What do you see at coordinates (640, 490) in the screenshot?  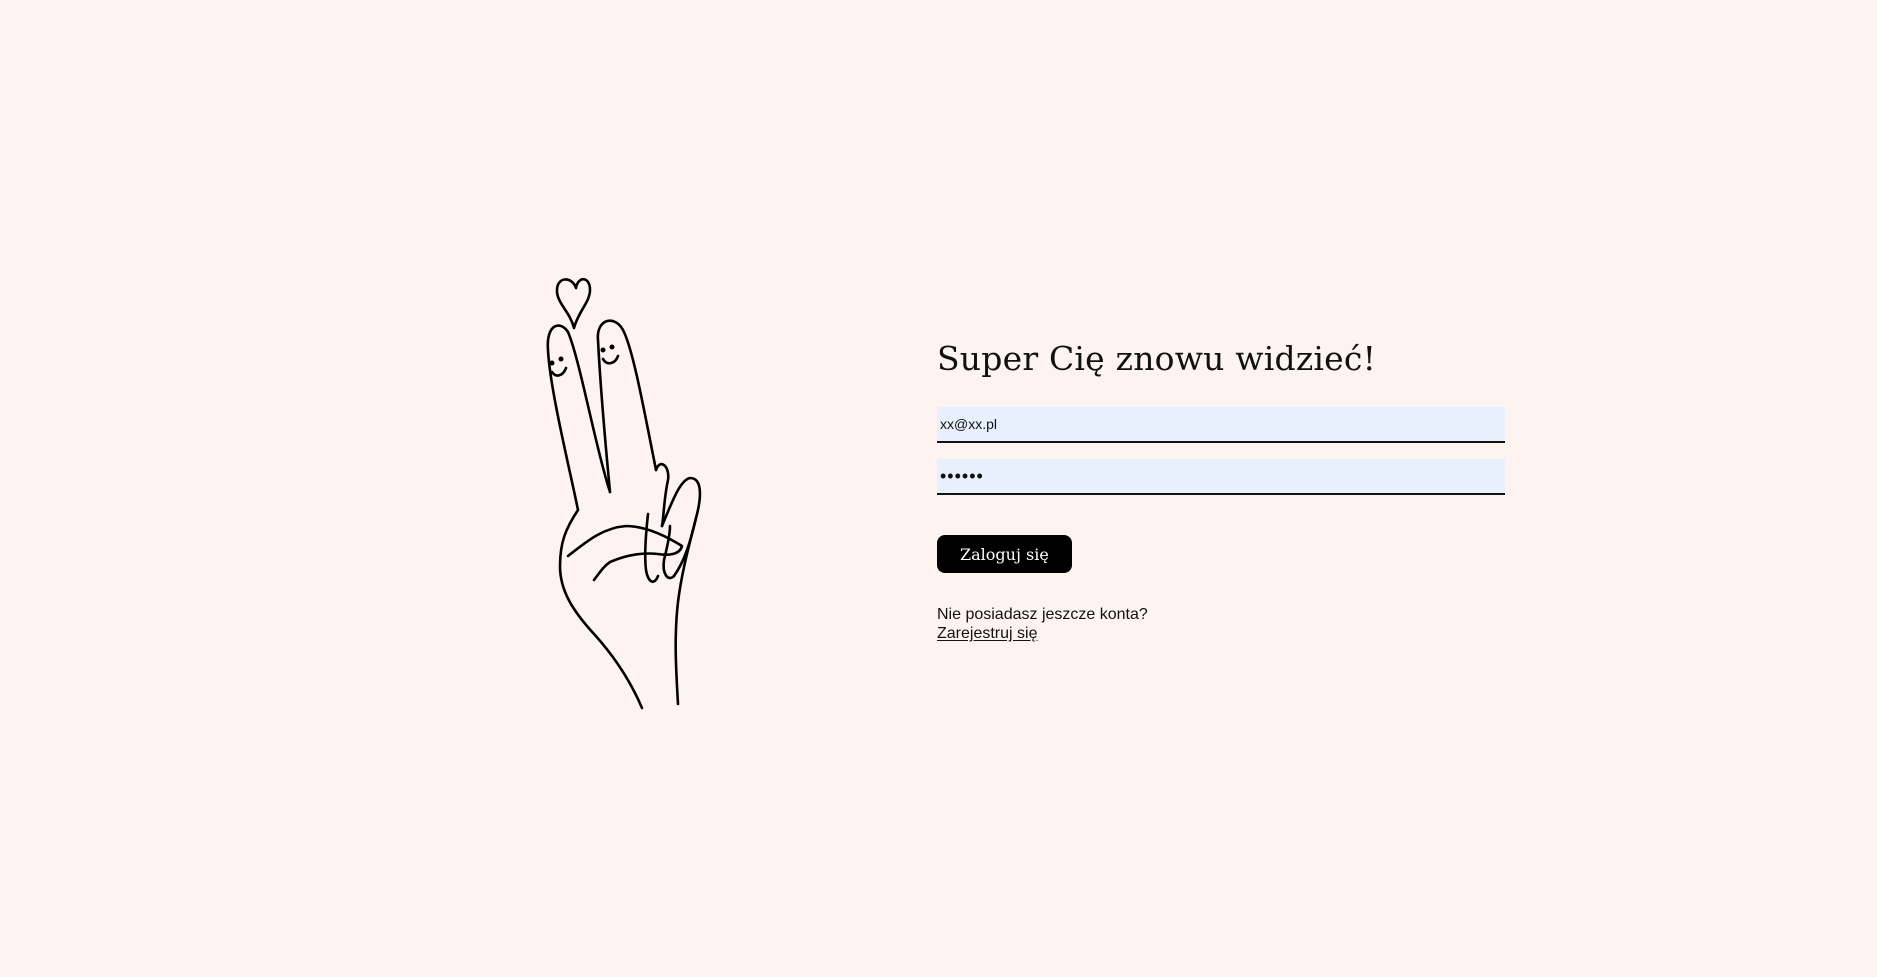 I see `peace-hand-illustration` at bounding box center [640, 490].